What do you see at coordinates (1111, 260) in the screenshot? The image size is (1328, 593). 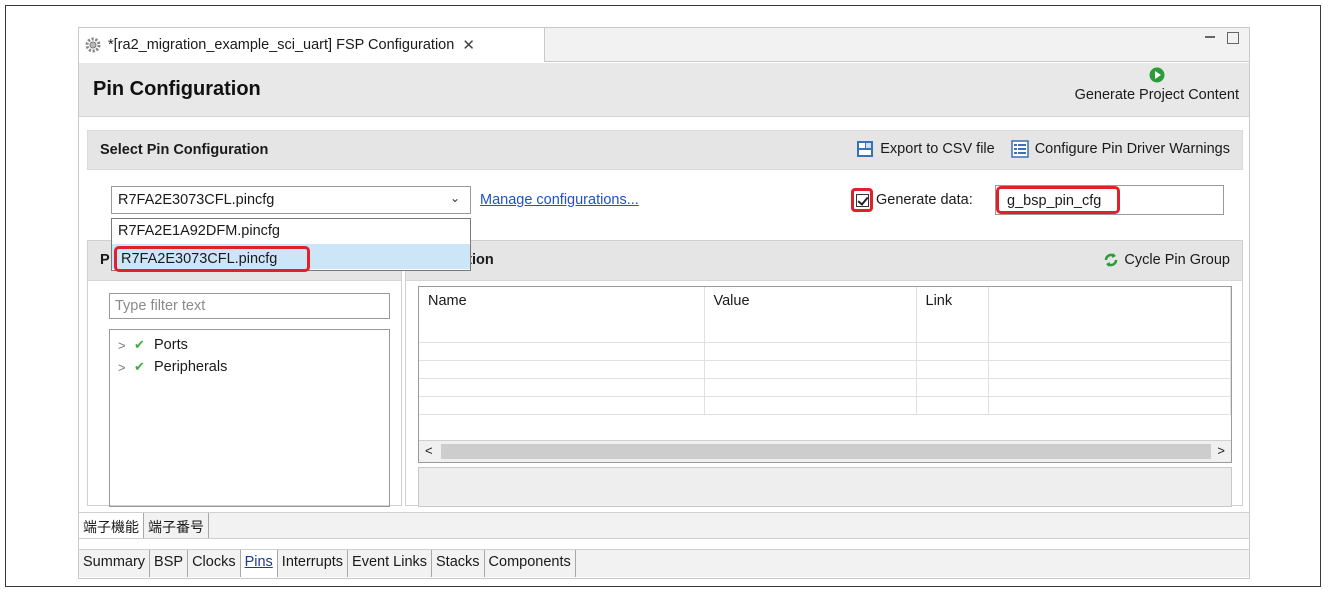 I see `cycle-icon` at bounding box center [1111, 260].